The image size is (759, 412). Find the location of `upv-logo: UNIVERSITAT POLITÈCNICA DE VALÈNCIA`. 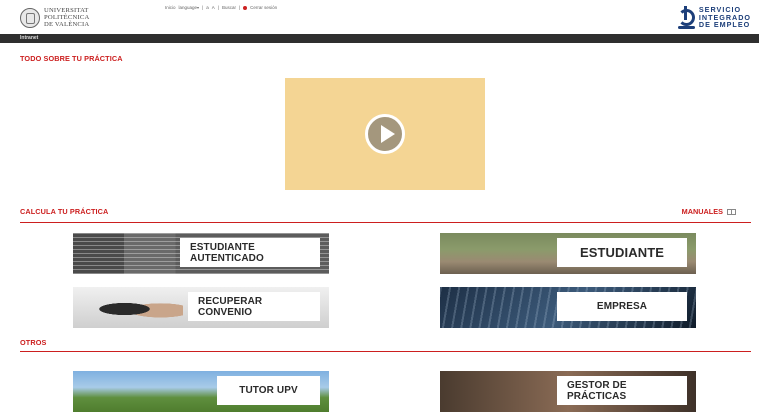

upv-logo: UNIVERSITAT POLITÈCNICA DE VALÈNCIA is located at coordinates (54, 17).